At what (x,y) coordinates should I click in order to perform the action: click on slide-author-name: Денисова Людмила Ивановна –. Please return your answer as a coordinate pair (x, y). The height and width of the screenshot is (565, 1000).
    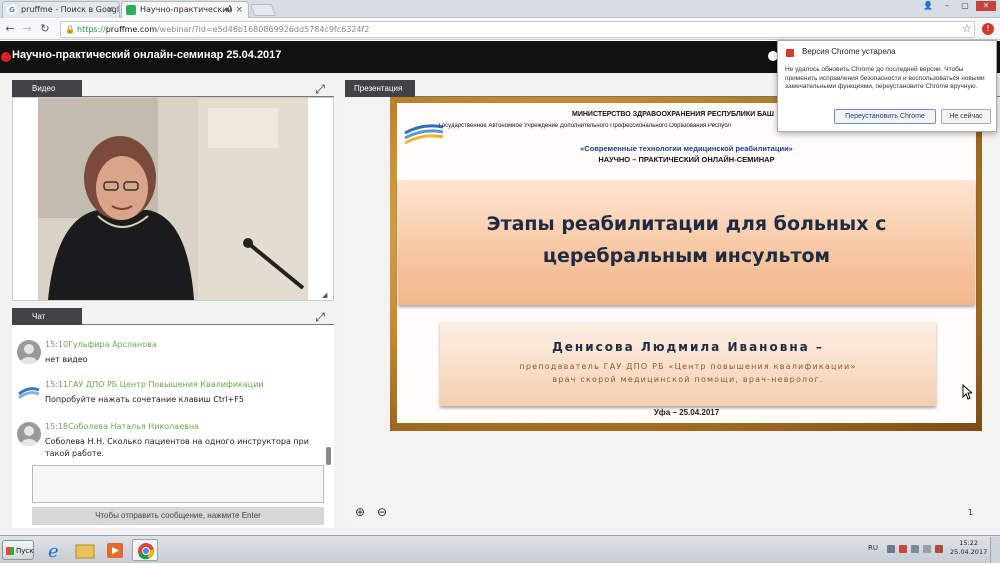
    Looking at the image, I should click on (688, 347).